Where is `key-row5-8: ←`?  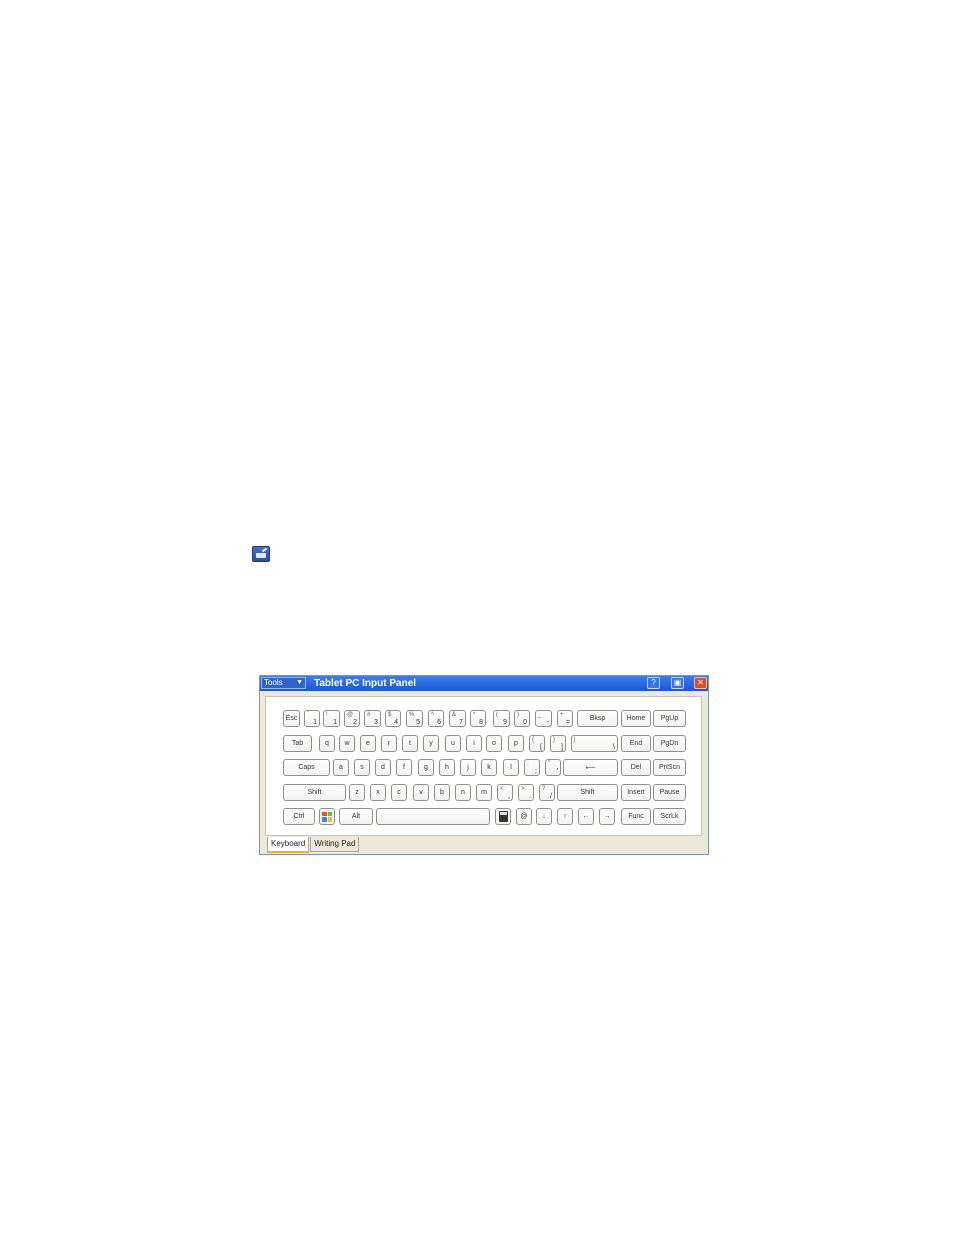 key-row5-8: ← is located at coordinates (586, 816).